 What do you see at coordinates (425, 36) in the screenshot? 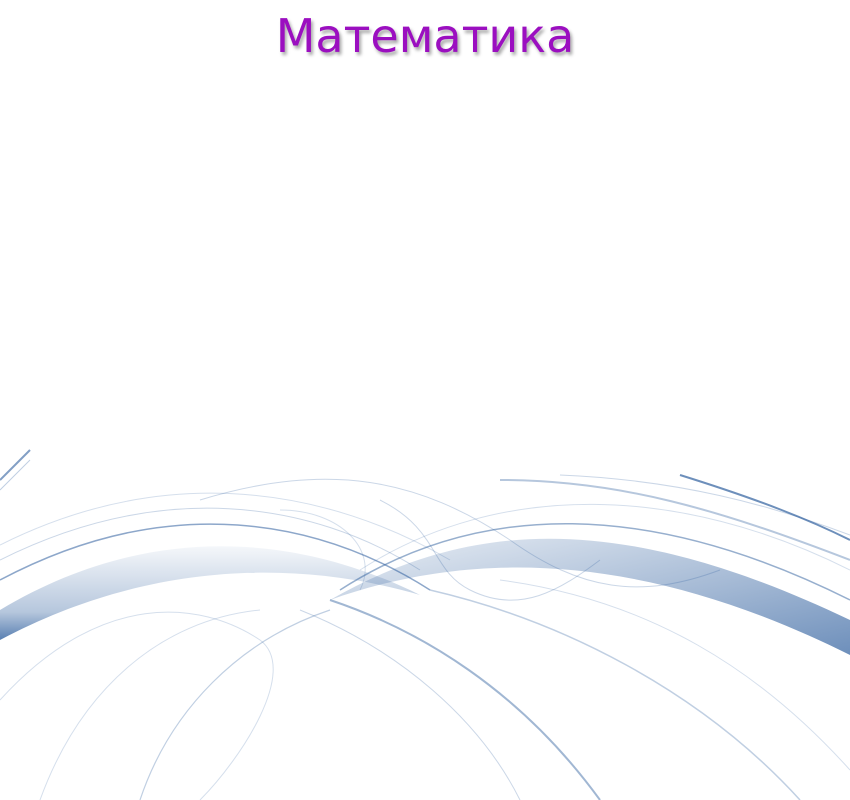
I see `slide-title: Математика` at bounding box center [425, 36].